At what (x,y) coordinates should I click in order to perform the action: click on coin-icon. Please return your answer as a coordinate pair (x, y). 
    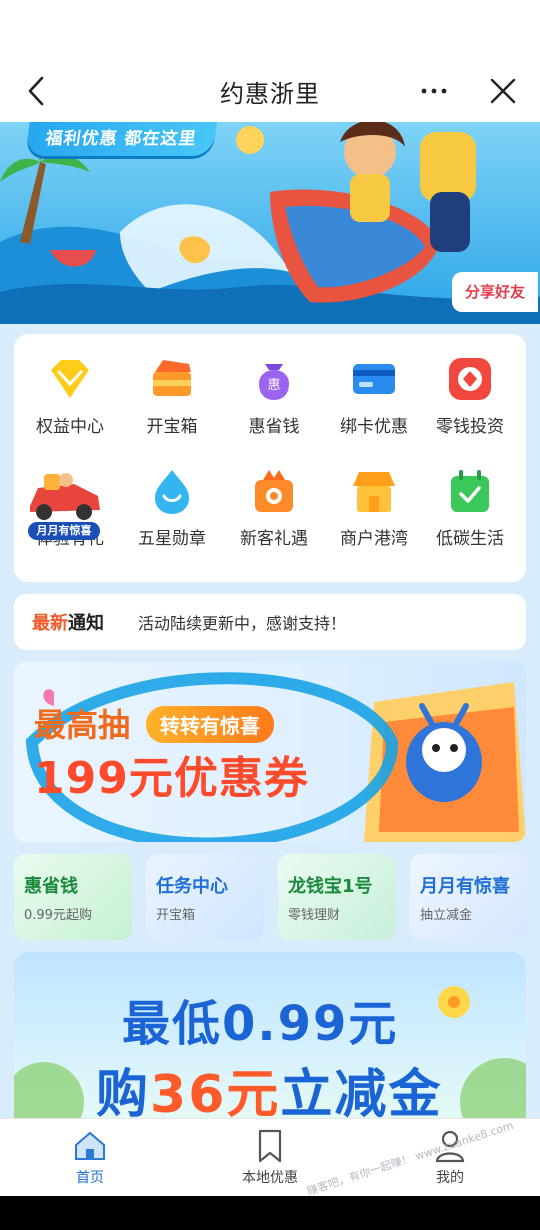
    Looking at the image, I should click on (470, 379).